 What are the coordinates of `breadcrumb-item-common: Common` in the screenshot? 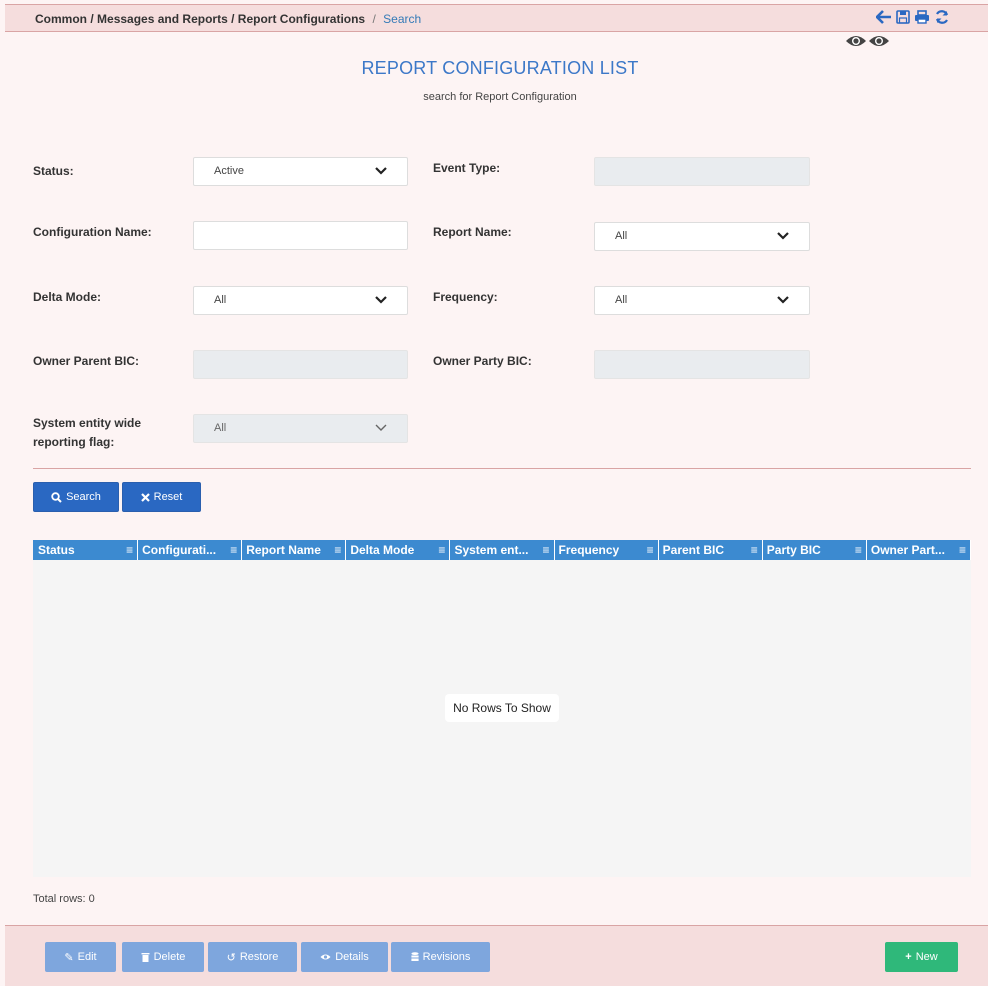 It's located at (61, 19).